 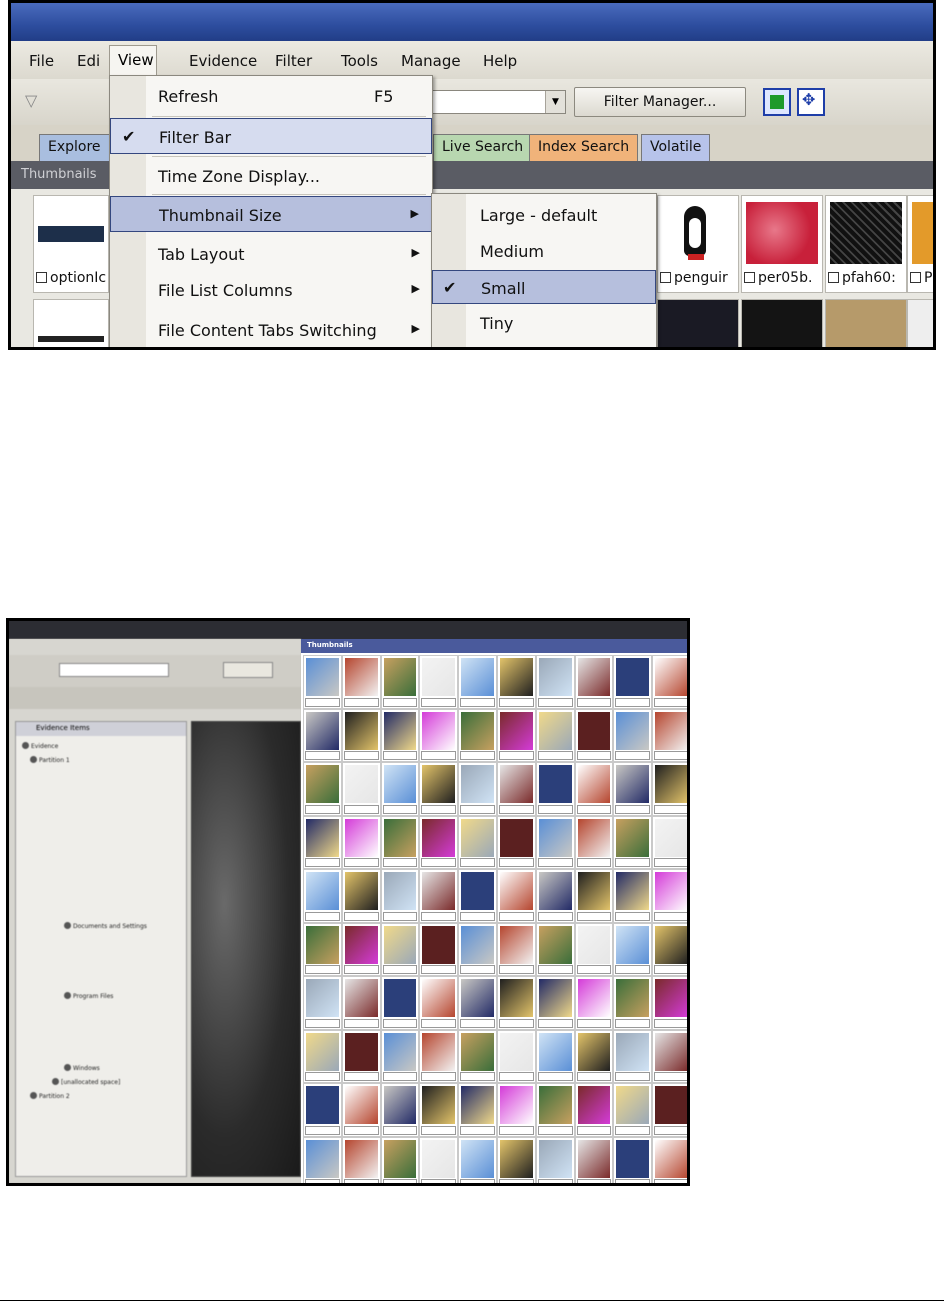 I want to click on menu-item-large-default: Large - default, so click(x=544, y=215).